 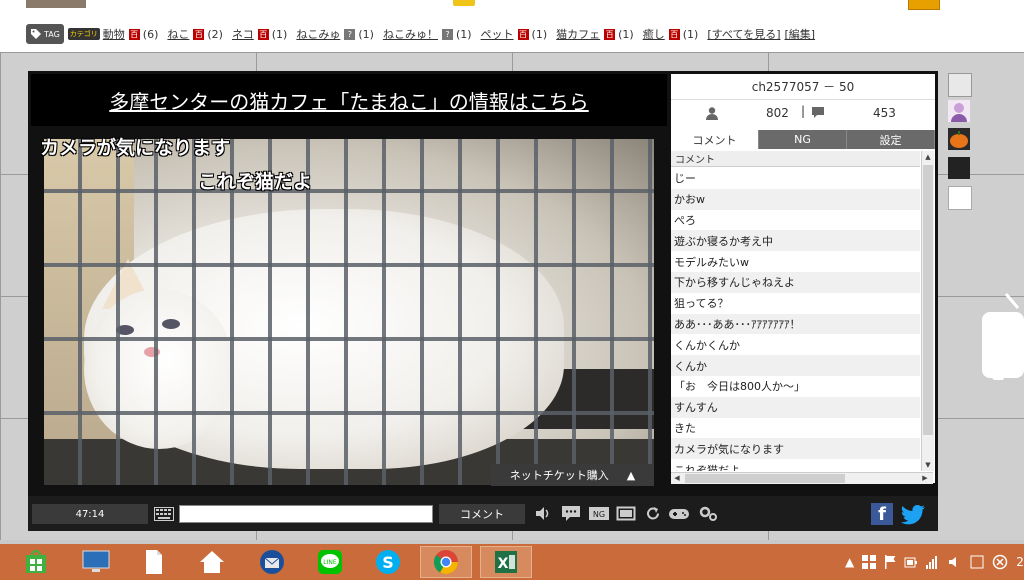 I want to click on volume-icon, so click(x=543, y=513).